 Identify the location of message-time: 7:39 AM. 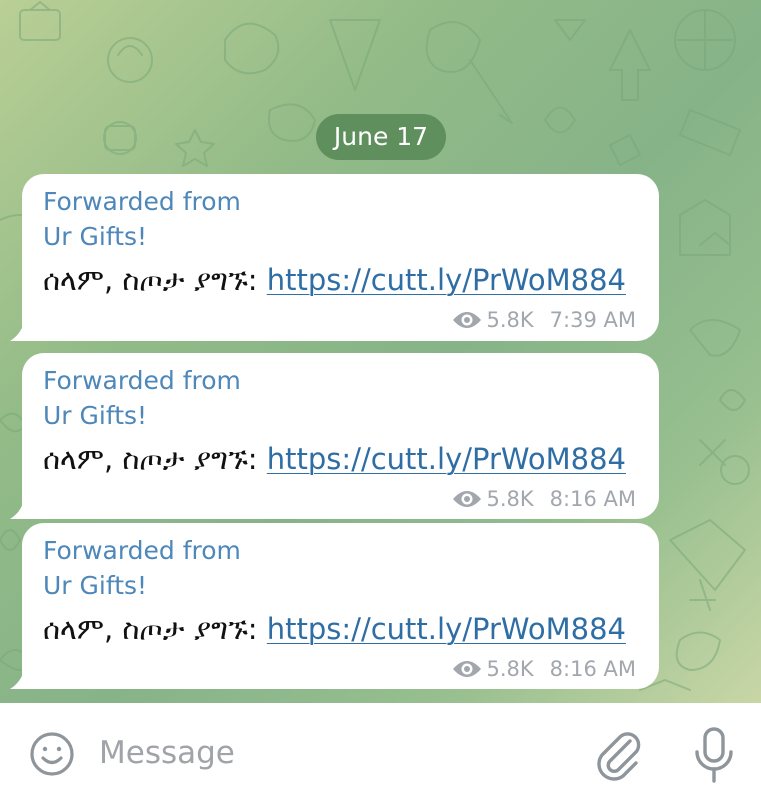
(592, 320).